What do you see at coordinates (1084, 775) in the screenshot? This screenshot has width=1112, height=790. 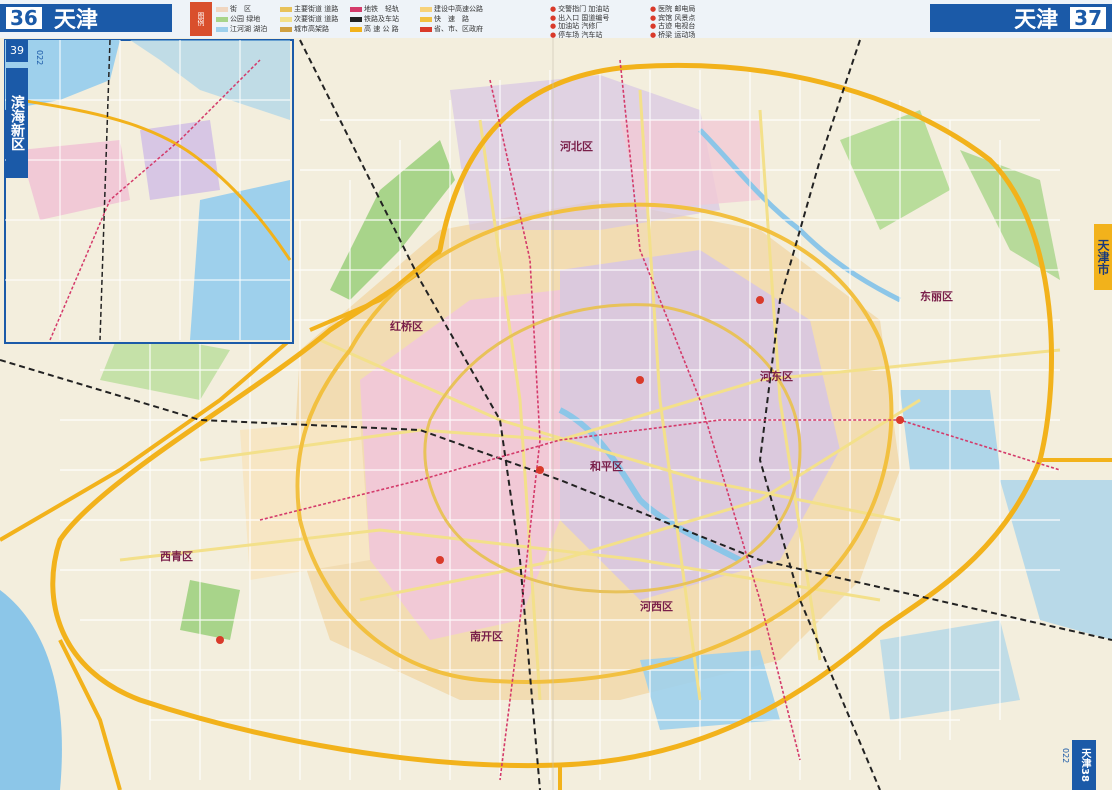 I see `bottom-tab-page-number: 38` at bounding box center [1084, 775].